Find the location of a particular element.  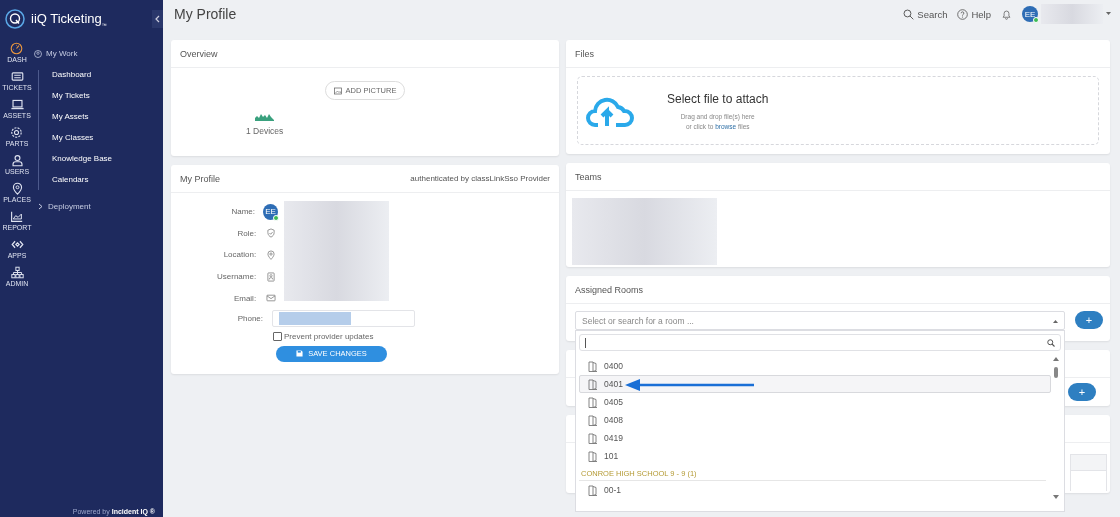

scroll-down-icon is located at coordinates (1056, 497).